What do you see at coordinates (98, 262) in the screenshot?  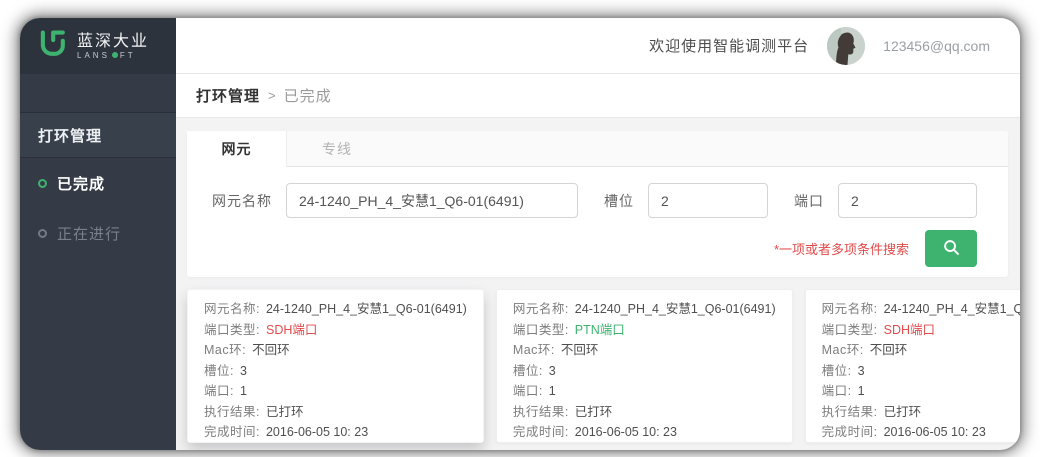 I see `sidebar: 打环管理 已完成 正在进行` at bounding box center [98, 262].